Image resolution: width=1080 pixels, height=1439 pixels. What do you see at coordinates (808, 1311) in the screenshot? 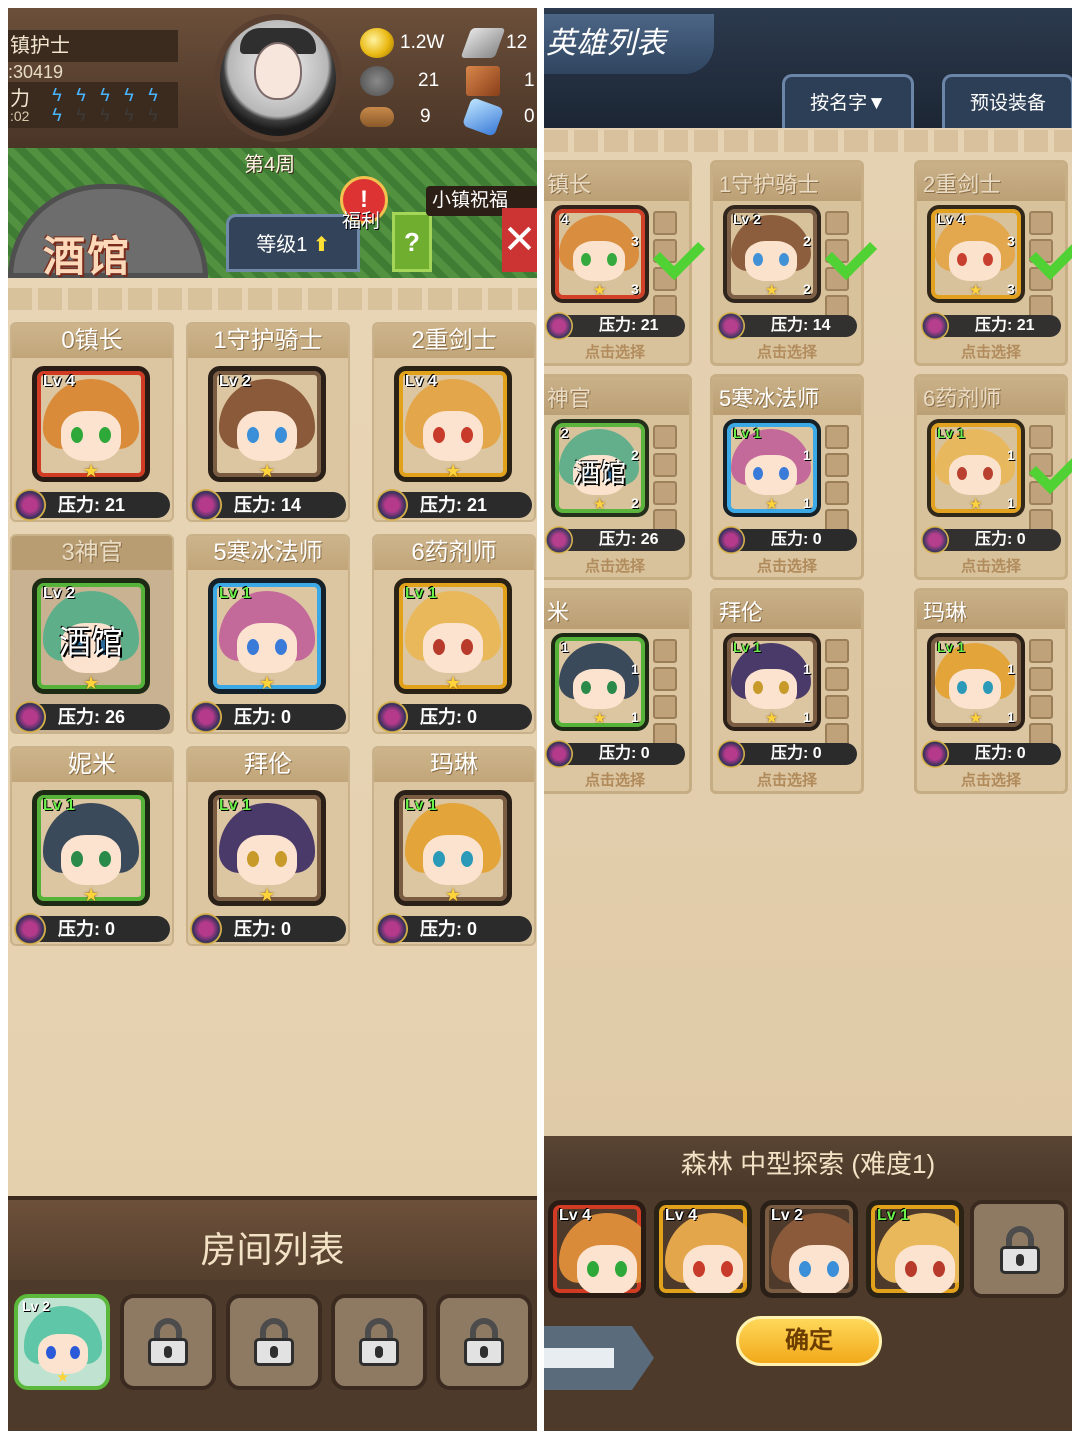
I see `exploration-team: Lv 4 ★ Lv 4 ★ Lv 2 ★ Lv 1 ★ 确定` at bounding box center [808, 1311].